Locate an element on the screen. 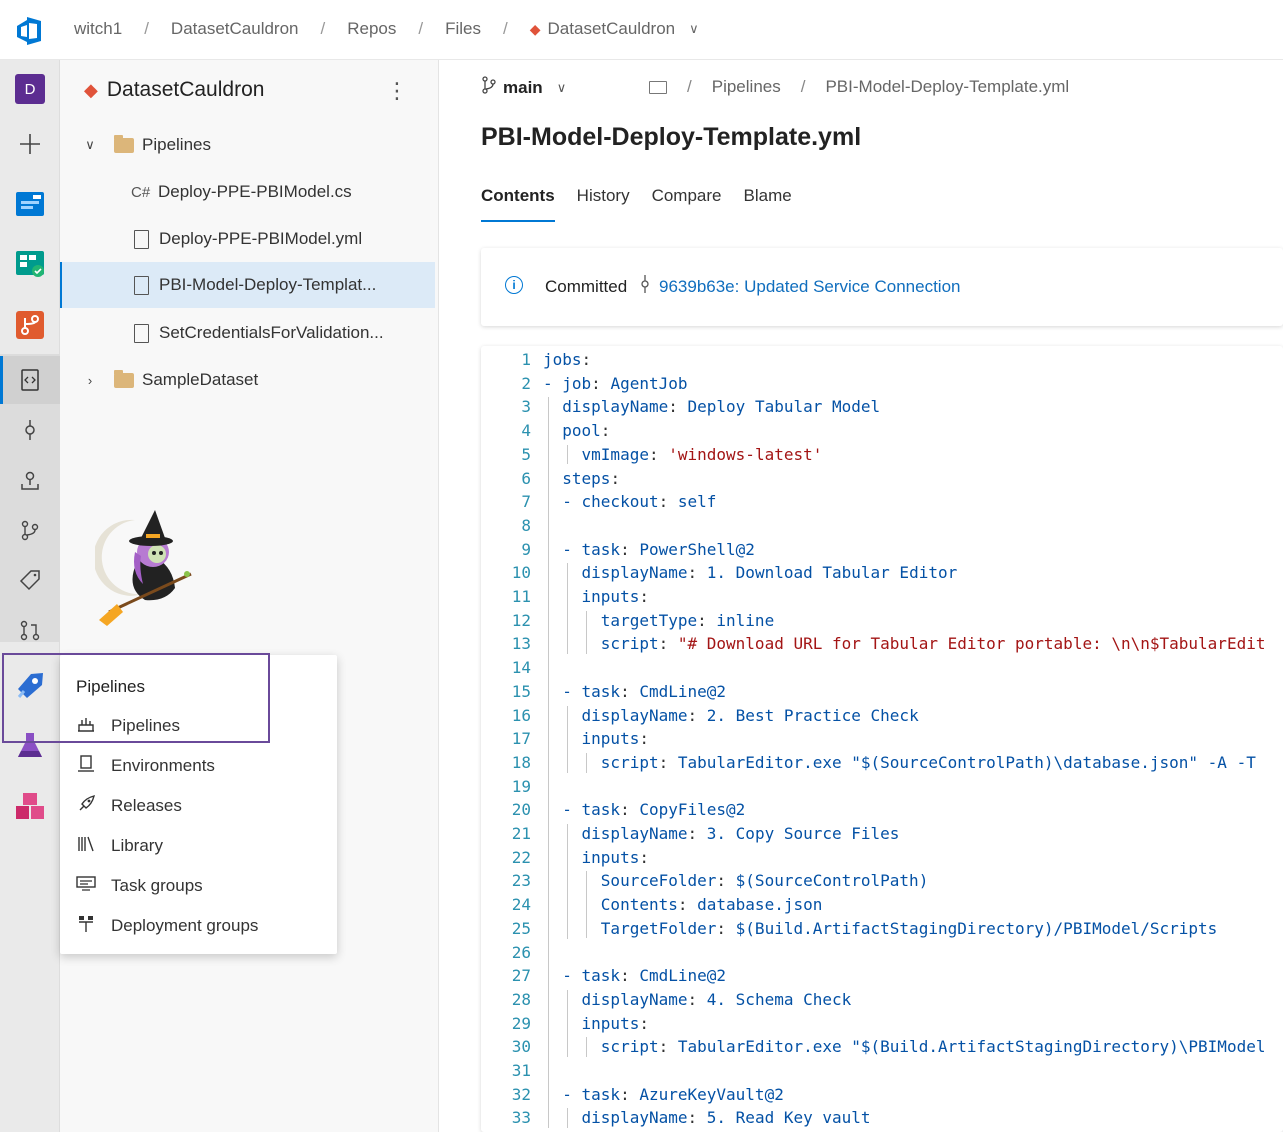 This screenshot has width=1283, height=1132. flyout-item-releases: Releases is located at coordinates (129, 806).